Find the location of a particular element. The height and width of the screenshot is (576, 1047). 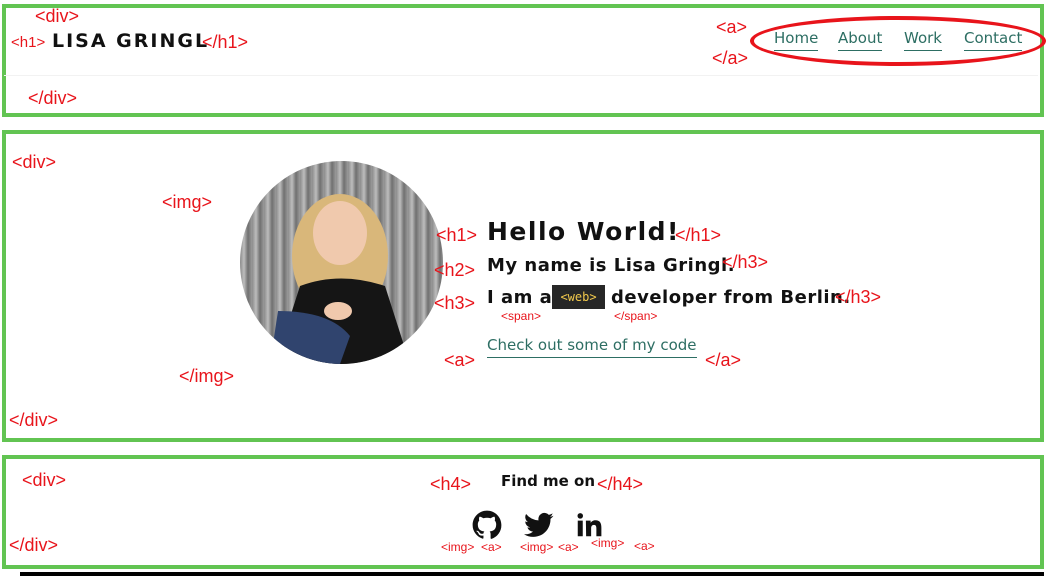

ann-hero-h3-close-2: </h3> is located at coordinates (858, 297).